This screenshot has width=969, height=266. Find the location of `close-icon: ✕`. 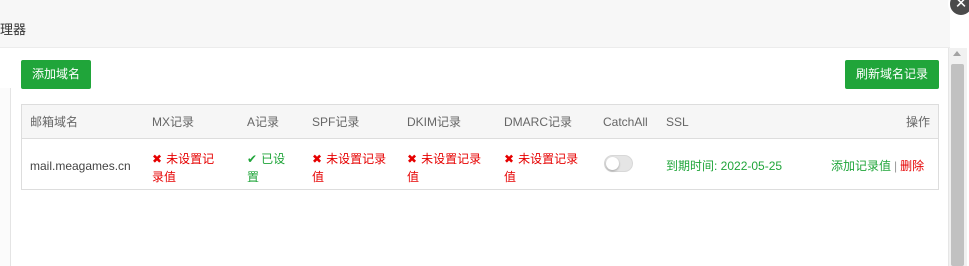

close-icon: ✕ is located at coordinates (958, 8).